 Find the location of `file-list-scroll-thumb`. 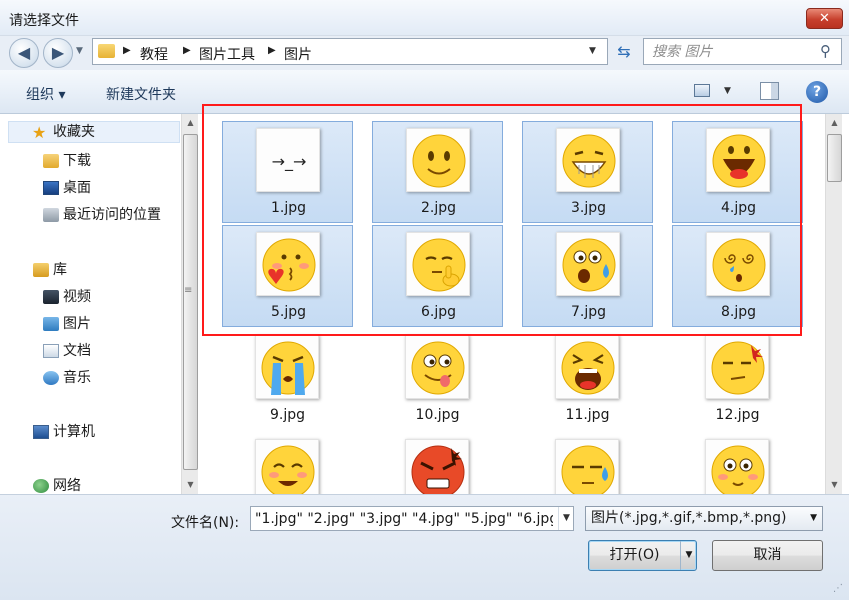

file-list-scroll-thumb is located at coordinates (834, 158).